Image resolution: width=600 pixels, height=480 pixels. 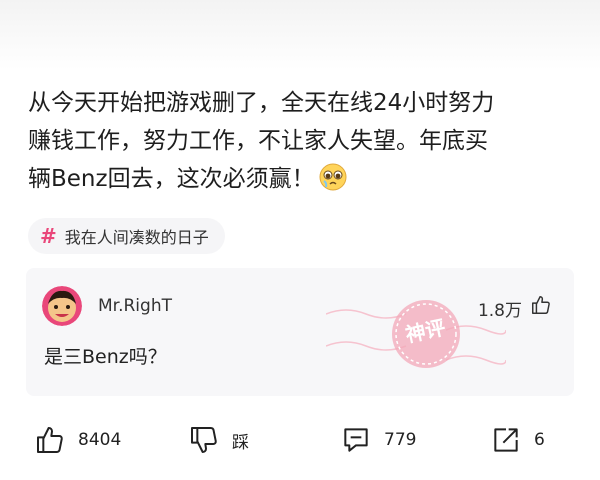 What do you see at coordinates (240, 442) in the screenshot?
I see `dislike-label: 踩` at bounding box center [240, 442].